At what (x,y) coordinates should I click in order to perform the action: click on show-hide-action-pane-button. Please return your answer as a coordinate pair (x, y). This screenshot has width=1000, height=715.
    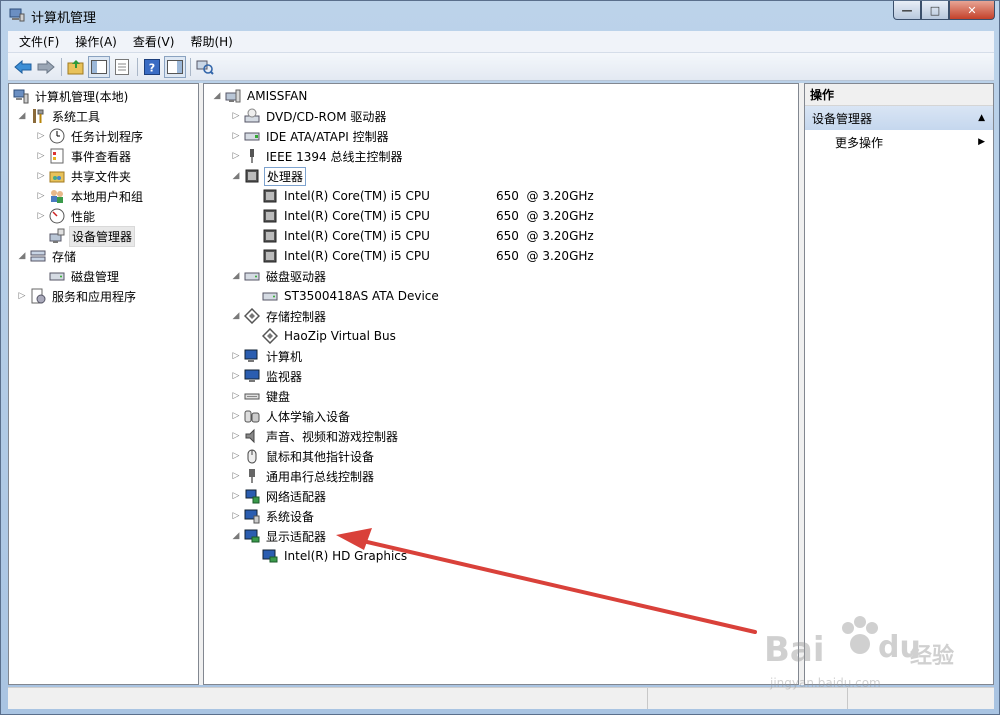
    Looking at the image, I should click on (175, 66).